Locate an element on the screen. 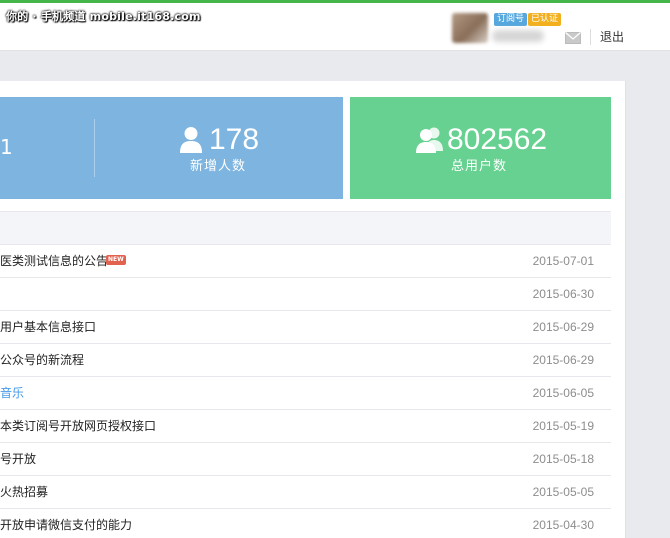 This screenshot has width=670, height=538. notice-date: 2015-05-19 is located at coordinates (563, 426).